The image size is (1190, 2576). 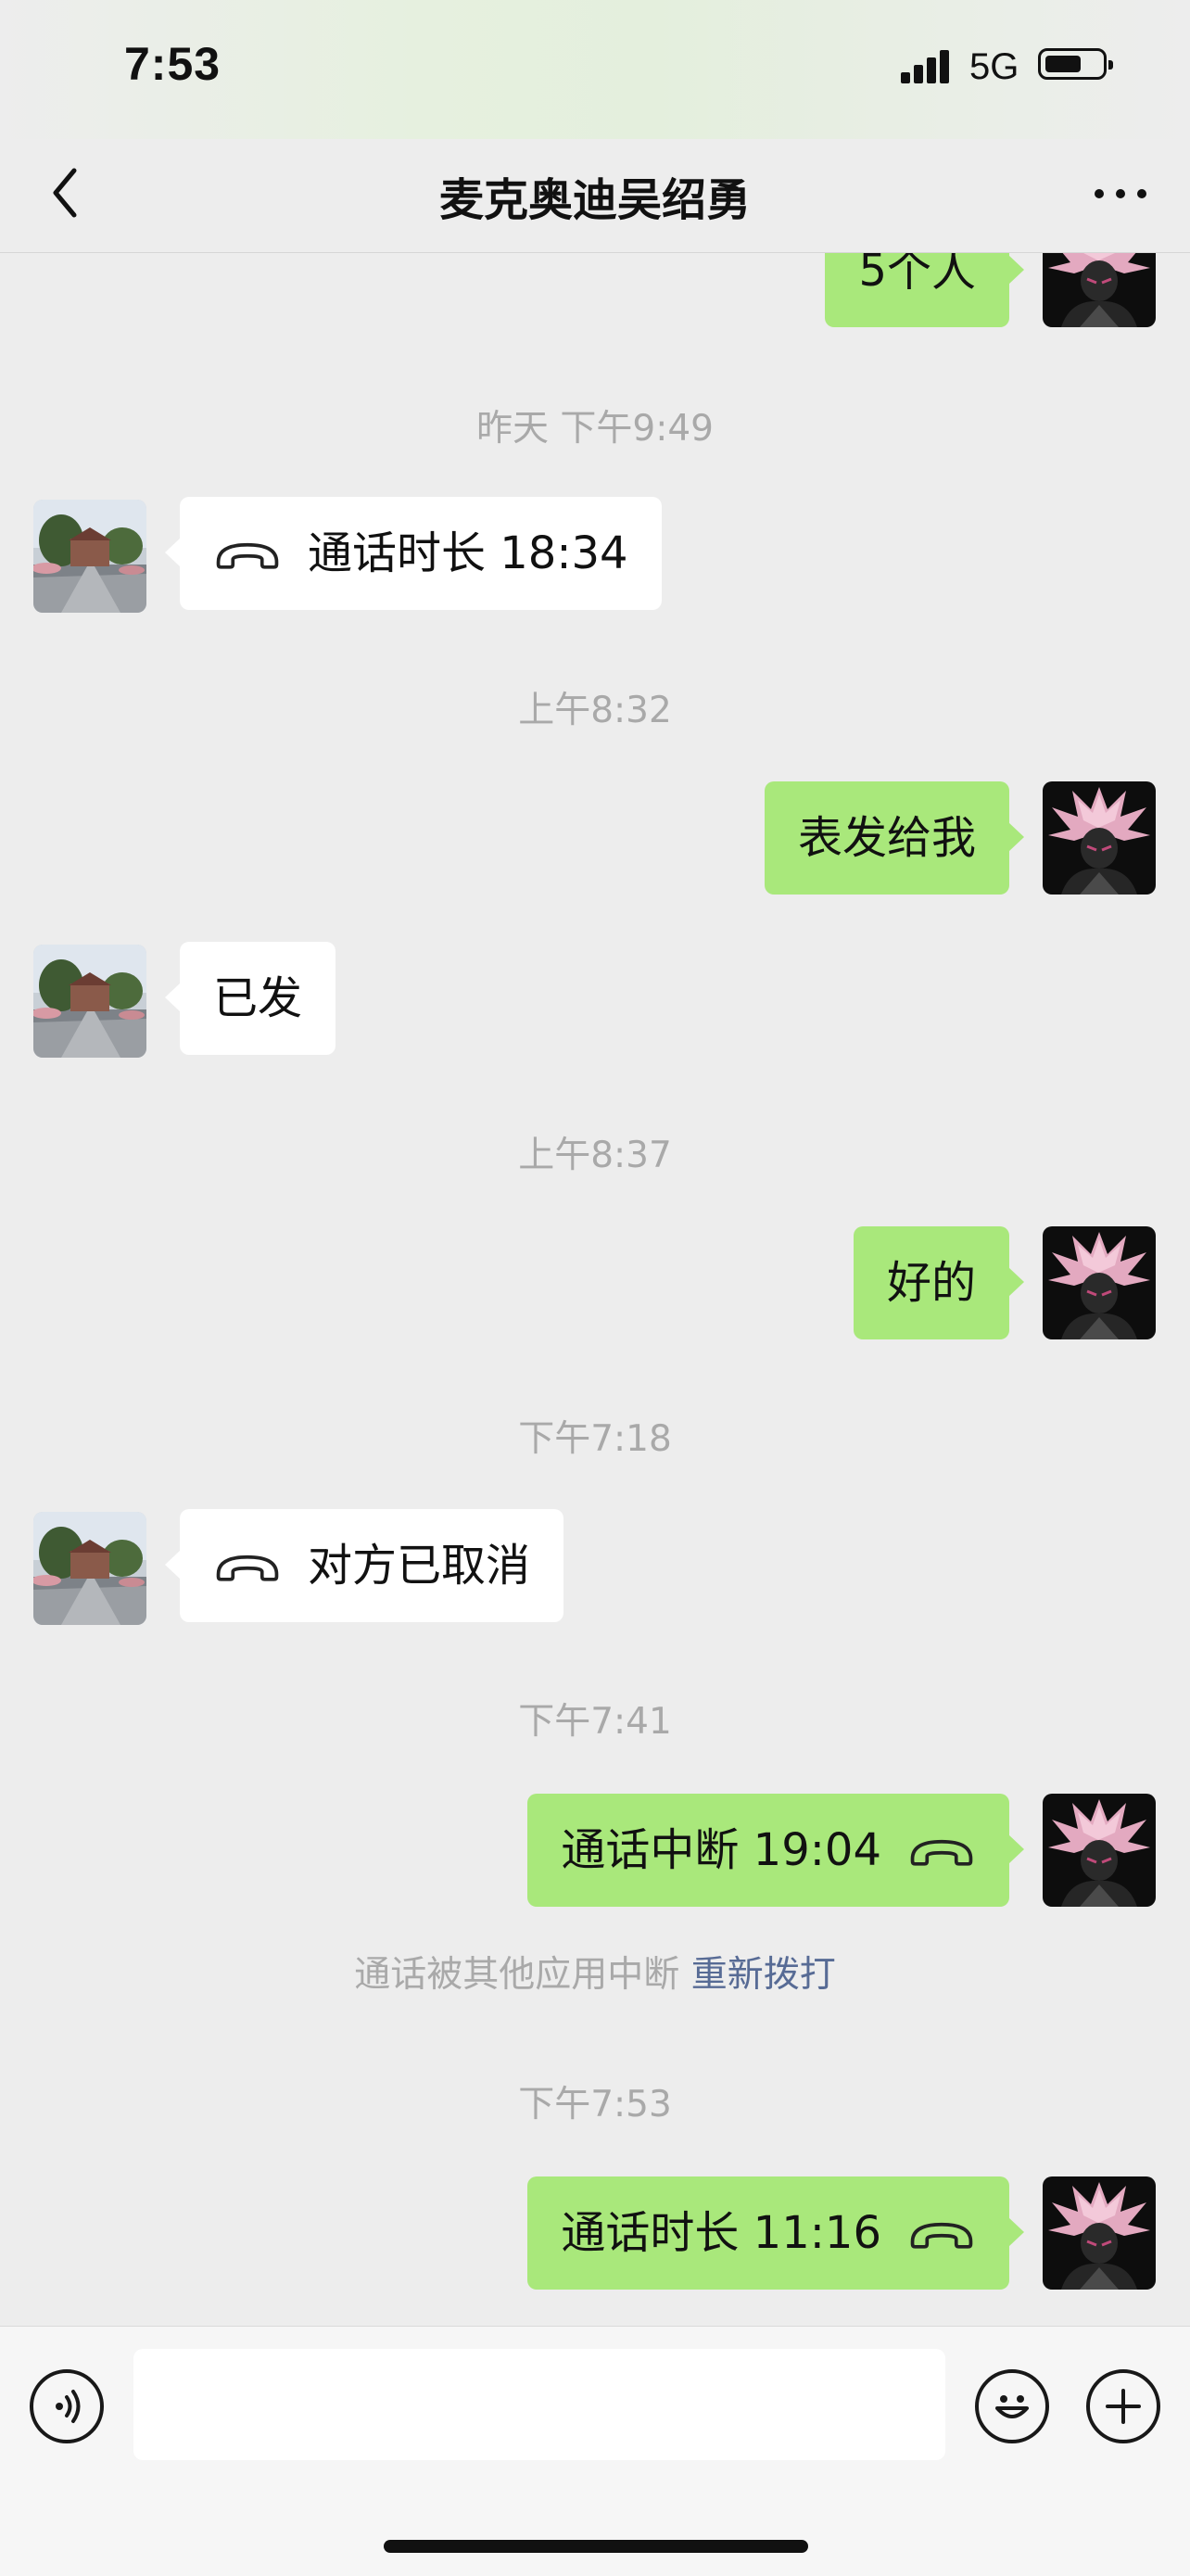 I want to click on message-bubble-out: 5个人, so click(x=924, y=290).